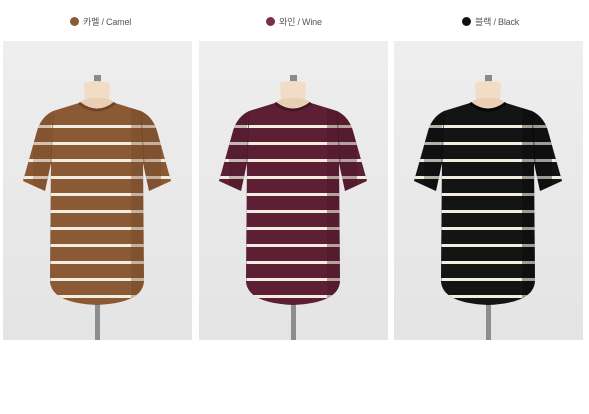 This screenshot has height=414, width=589. Describe the element at coordinates (497, 22) in the screenshot. I see `color-label-black: 블랙 / Black` at that location.